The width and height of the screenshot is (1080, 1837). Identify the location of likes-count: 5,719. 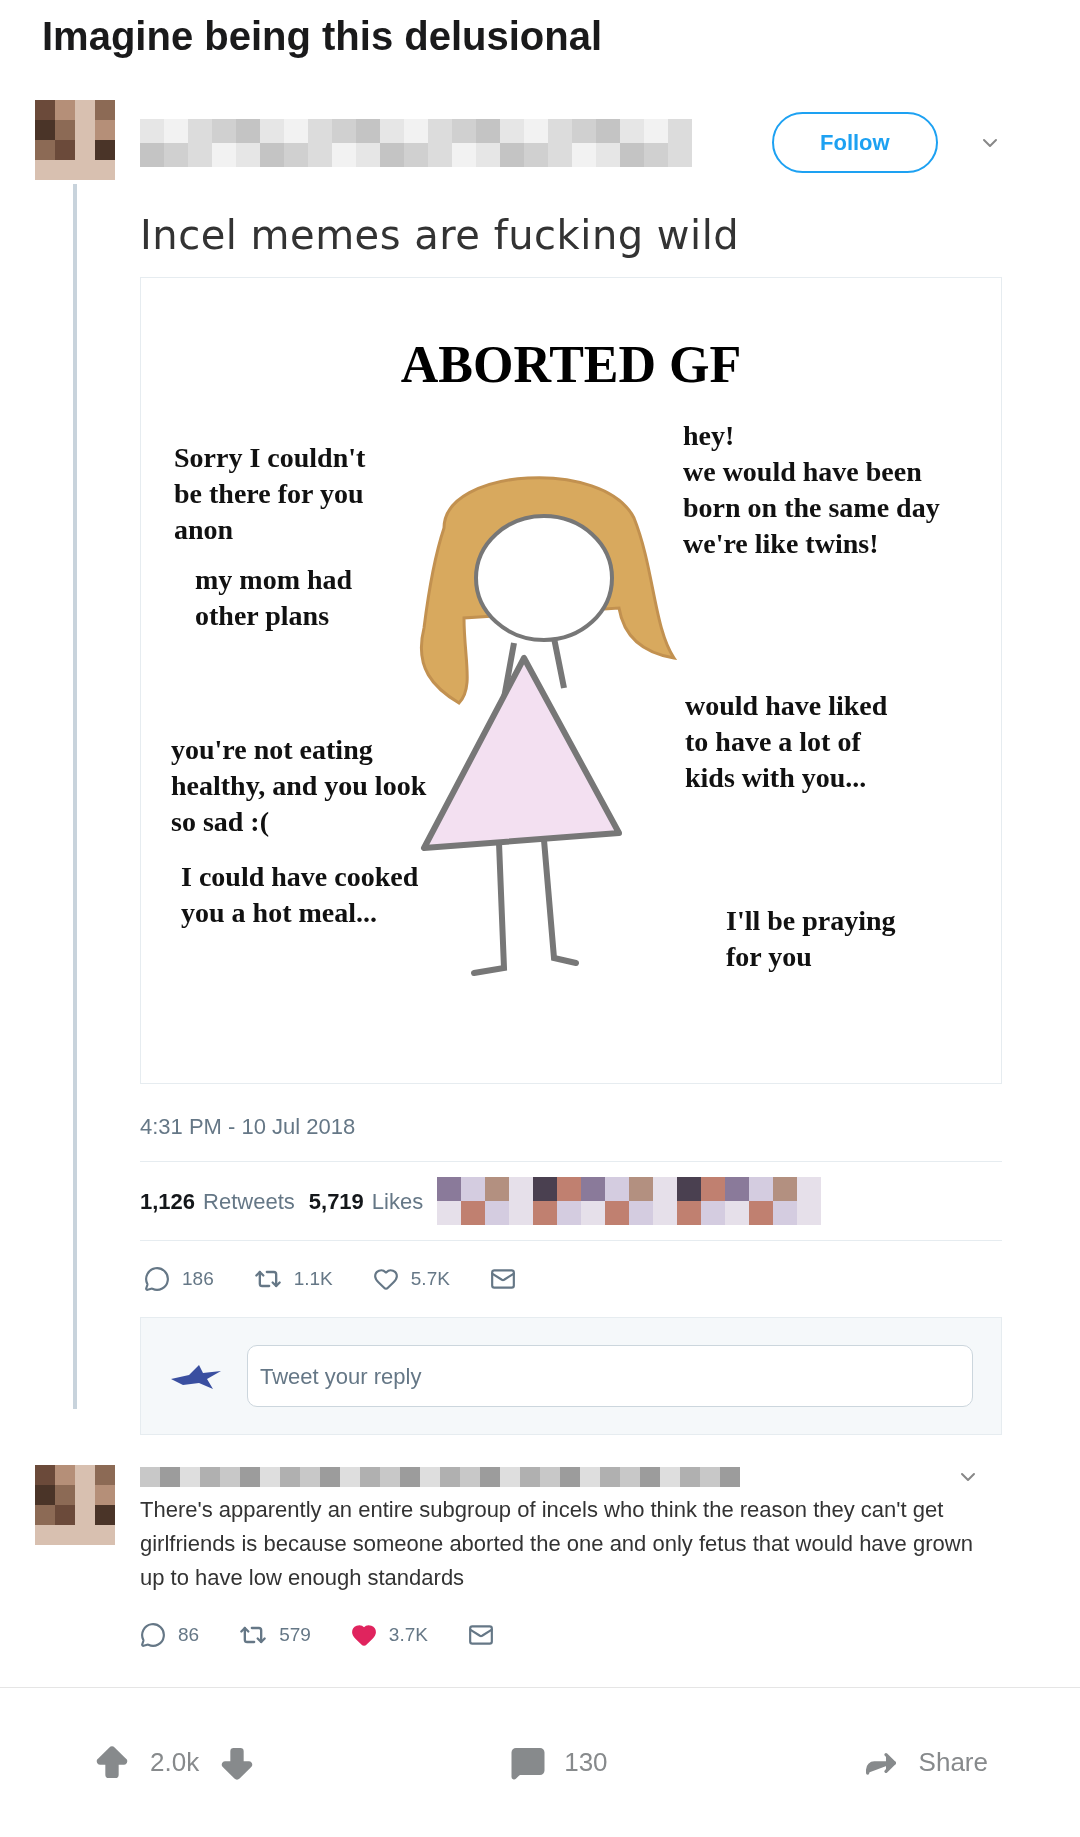
(336, 1201).